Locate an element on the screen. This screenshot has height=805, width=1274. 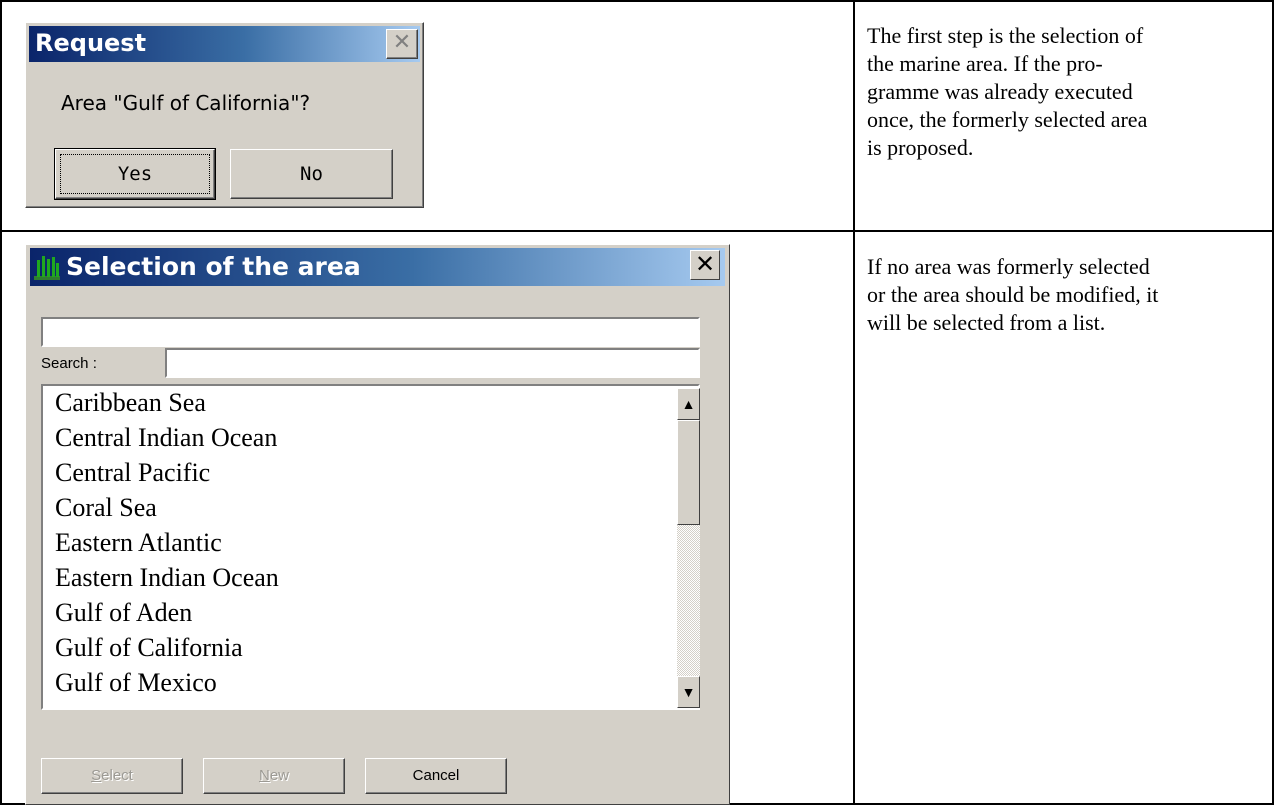
list-item: Caribbean Sea is located at coordinates (130, 403).